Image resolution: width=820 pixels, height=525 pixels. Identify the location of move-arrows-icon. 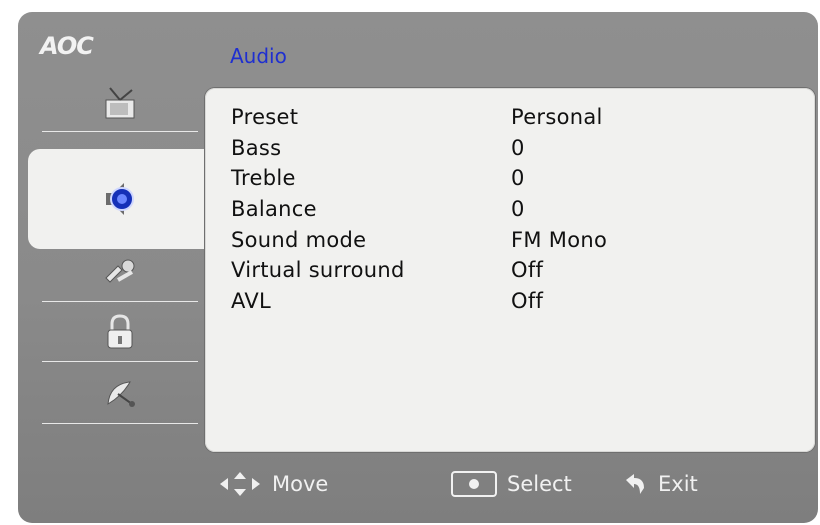
(240, 484).